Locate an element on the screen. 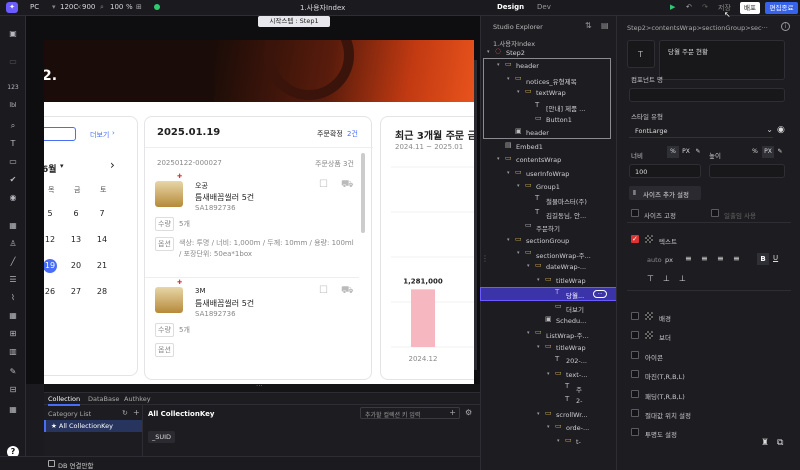  valign-middle-icon: ⊥ is located at coordinates (666, 278).